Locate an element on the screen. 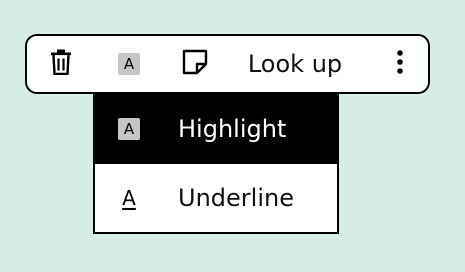  menu-item-label: Underline is located at coordinates (236, 198).